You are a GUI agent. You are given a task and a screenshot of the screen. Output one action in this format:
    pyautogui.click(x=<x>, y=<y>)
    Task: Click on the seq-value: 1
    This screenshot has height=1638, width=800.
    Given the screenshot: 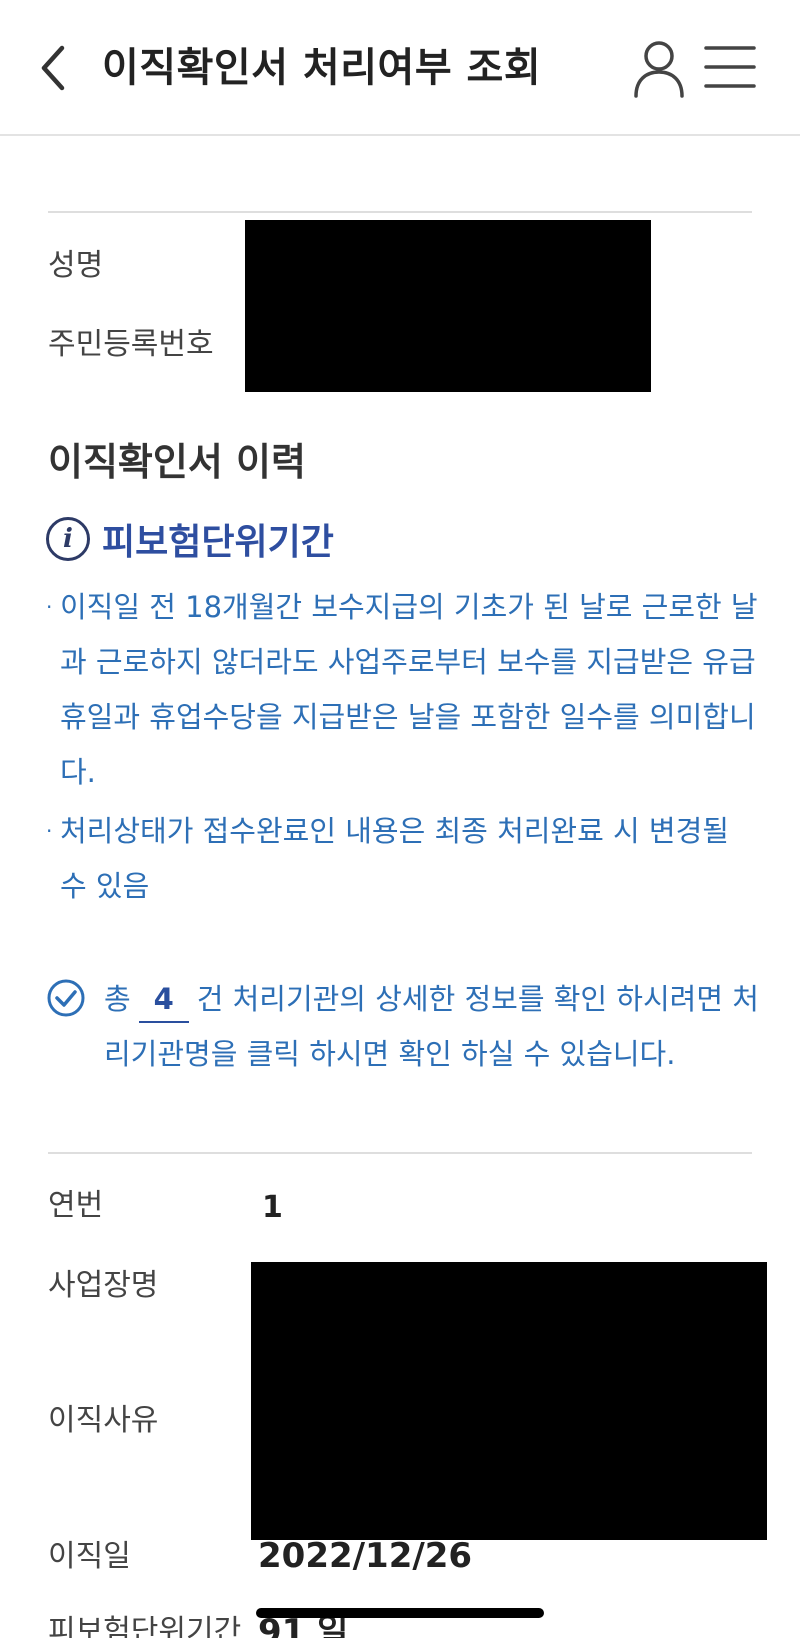 What is the action you would take?
    pyautogui.click(x=272, y=1207)
    